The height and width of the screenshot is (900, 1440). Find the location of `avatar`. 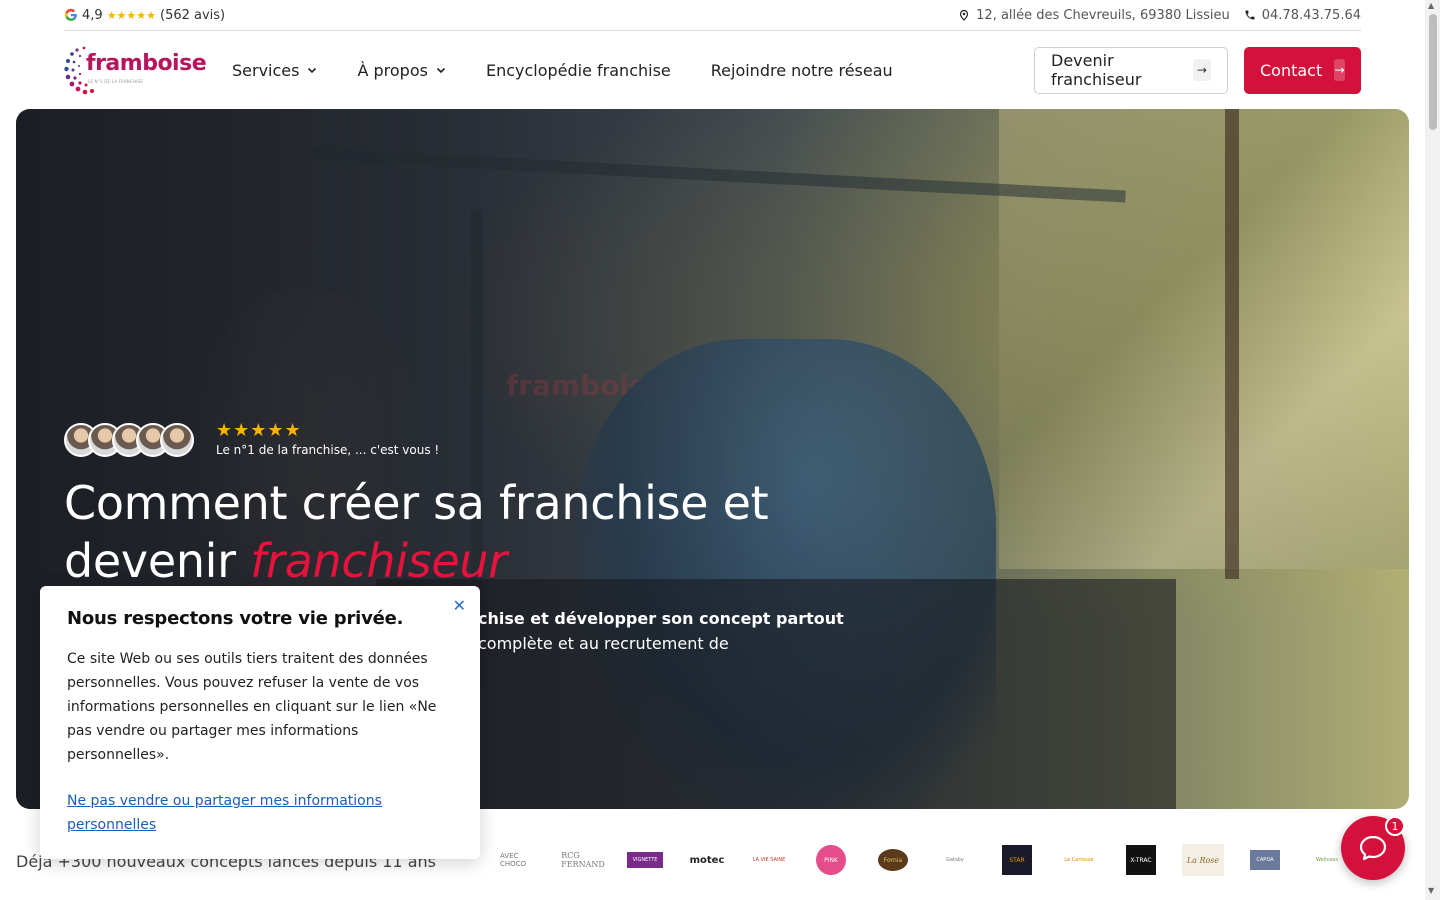

avatar is located at coordinates (177, 439).